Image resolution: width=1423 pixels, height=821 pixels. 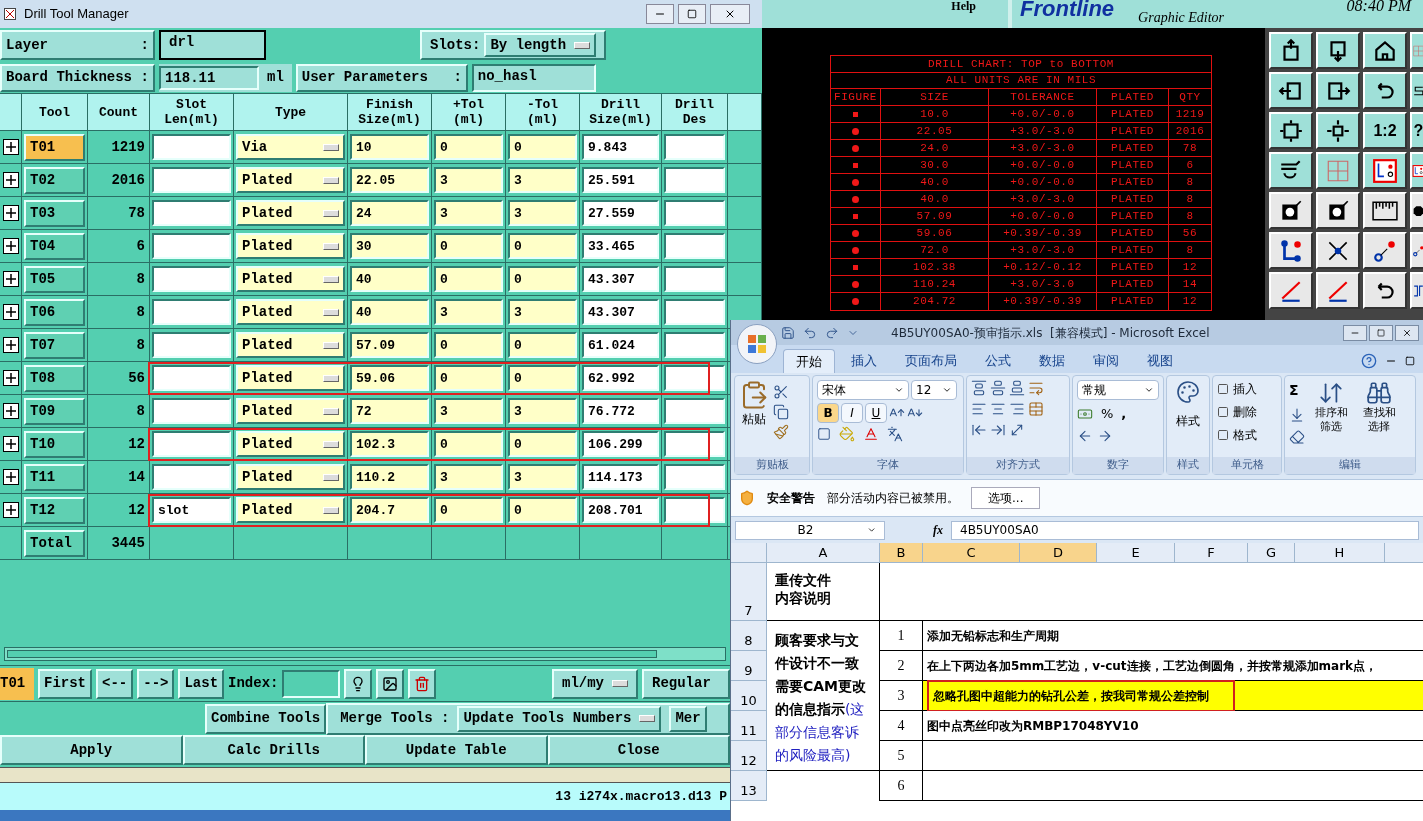 I want to click on drill-size-field: 27.559, so click(x=620, y=213).